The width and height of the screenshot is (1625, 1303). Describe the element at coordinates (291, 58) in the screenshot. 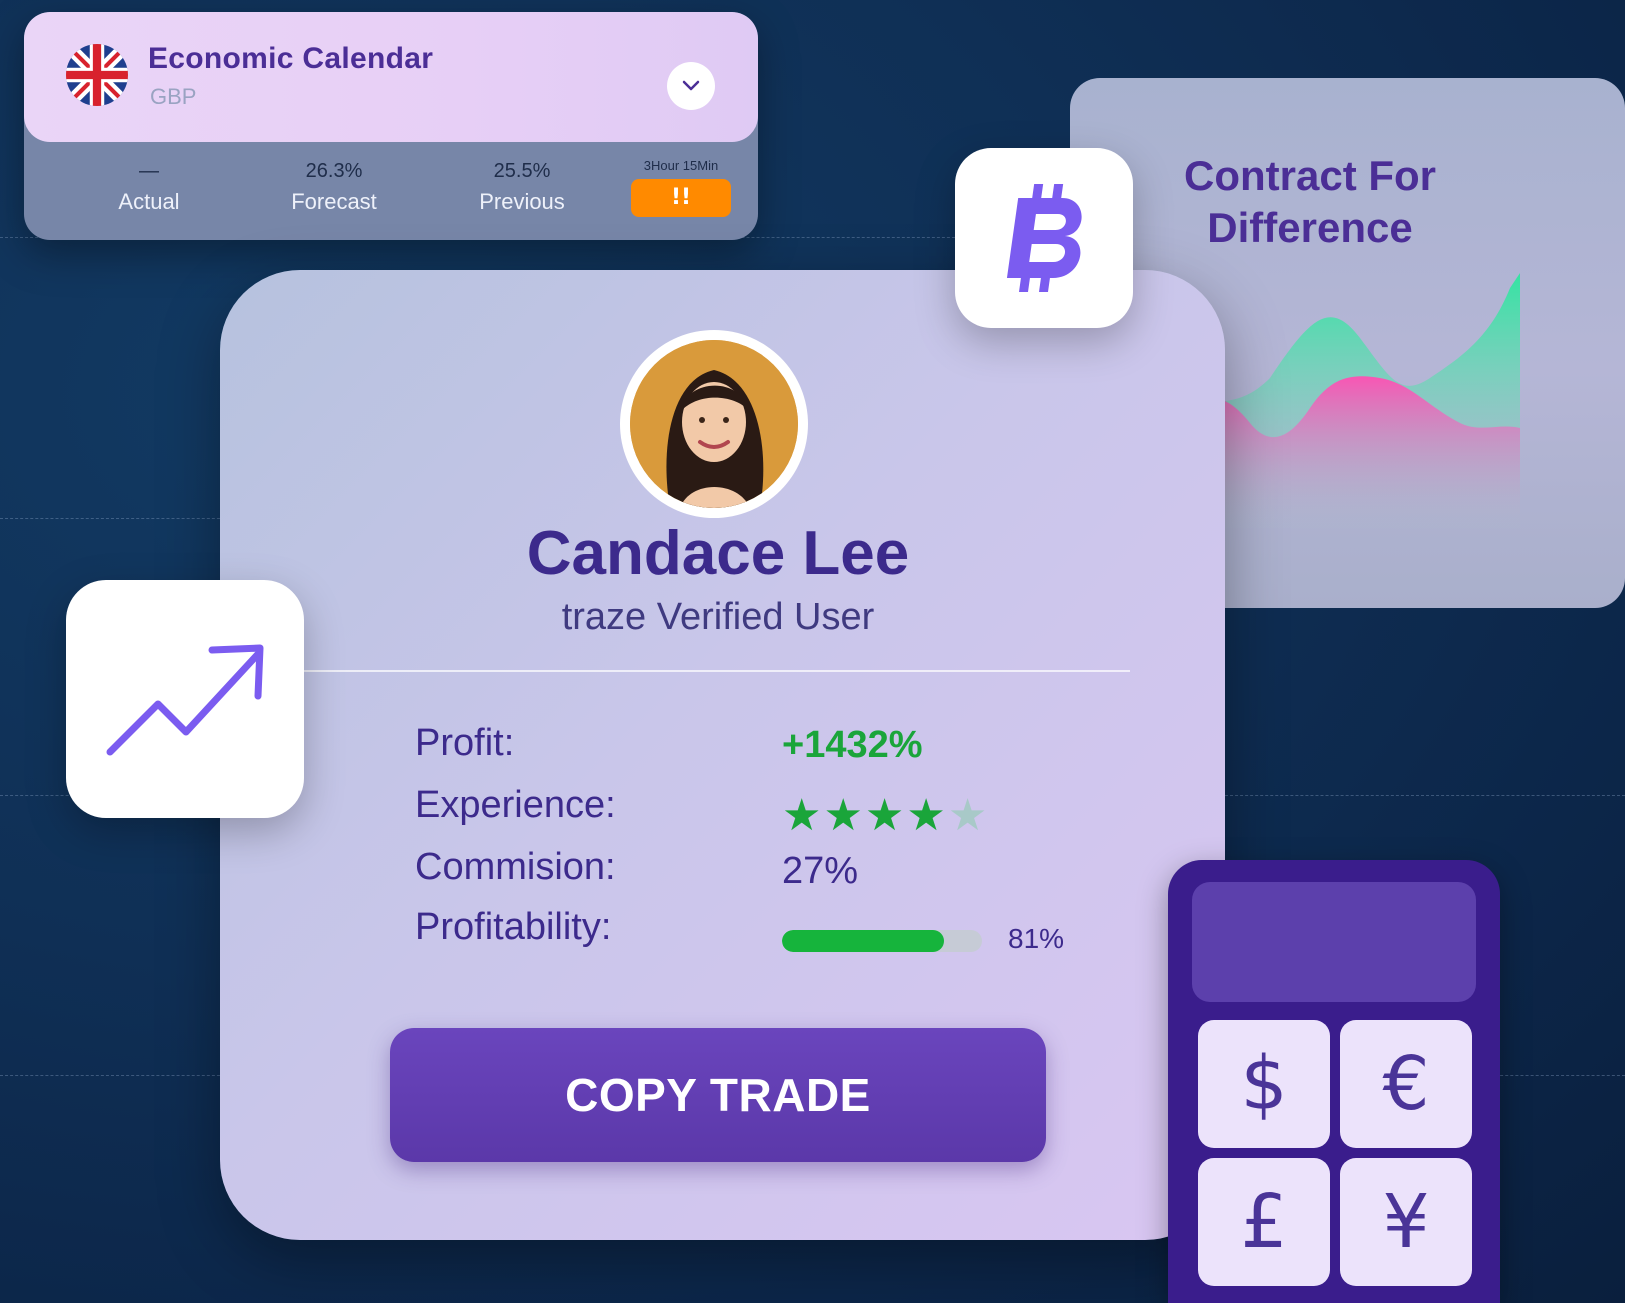

I see `economic-calendar-title: Economic Calendar` at that location.